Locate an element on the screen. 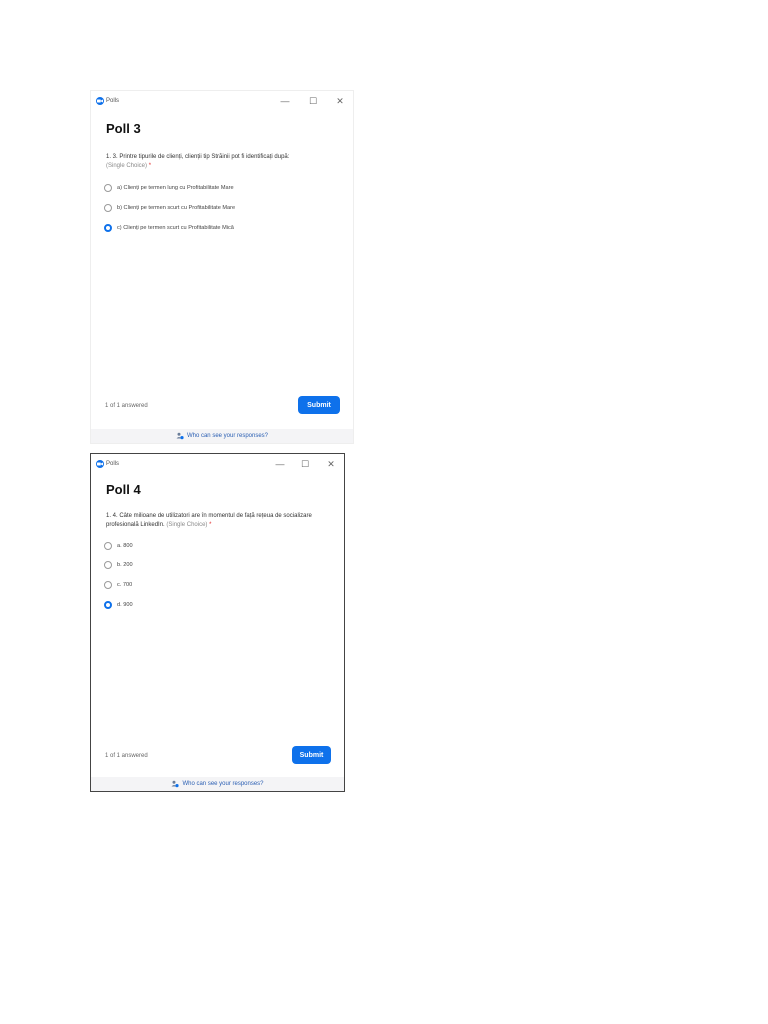  option-label: a. 800 is located at coordinates (125, 546).